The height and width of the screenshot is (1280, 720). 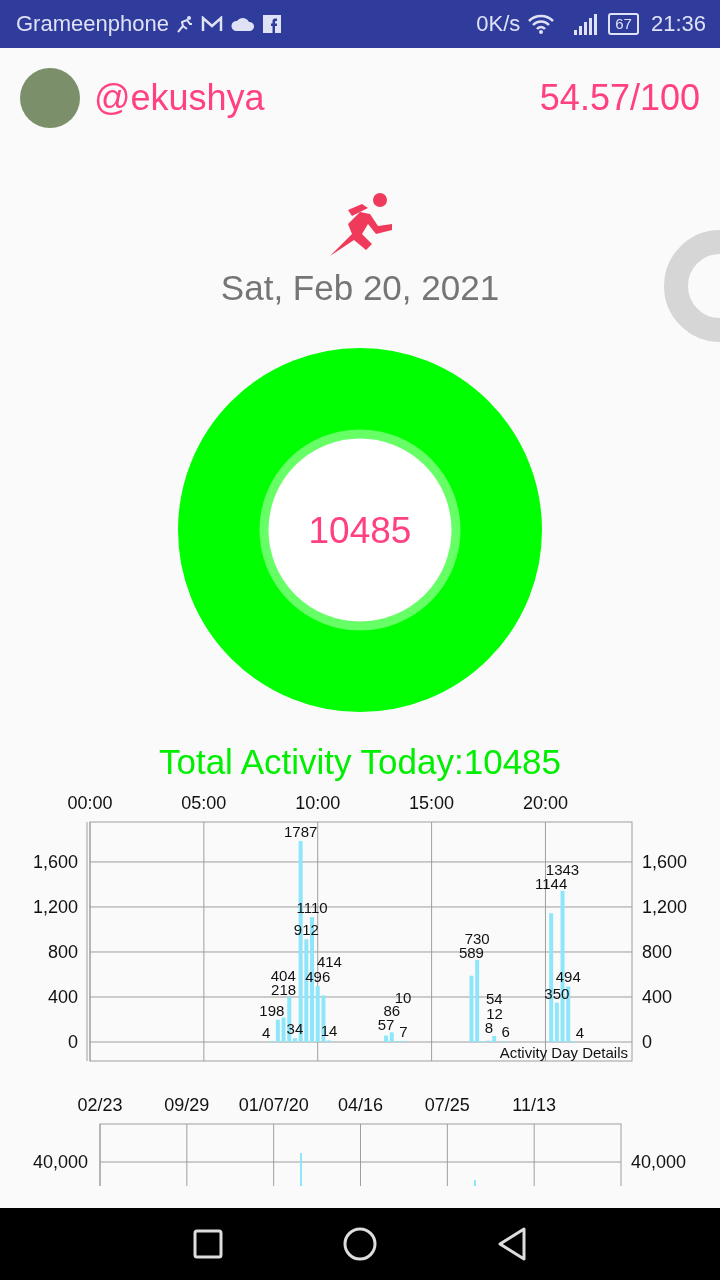 I want to click on cloud-icon, so click(x=242, y=24).